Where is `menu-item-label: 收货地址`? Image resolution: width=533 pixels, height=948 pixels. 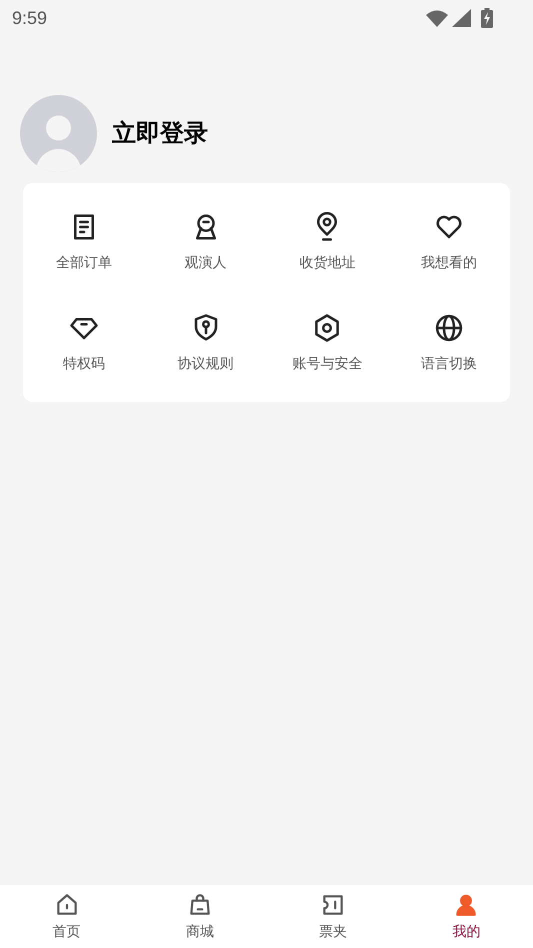
menu-item-label: 收货地址 is located at coordinates (327, 262).